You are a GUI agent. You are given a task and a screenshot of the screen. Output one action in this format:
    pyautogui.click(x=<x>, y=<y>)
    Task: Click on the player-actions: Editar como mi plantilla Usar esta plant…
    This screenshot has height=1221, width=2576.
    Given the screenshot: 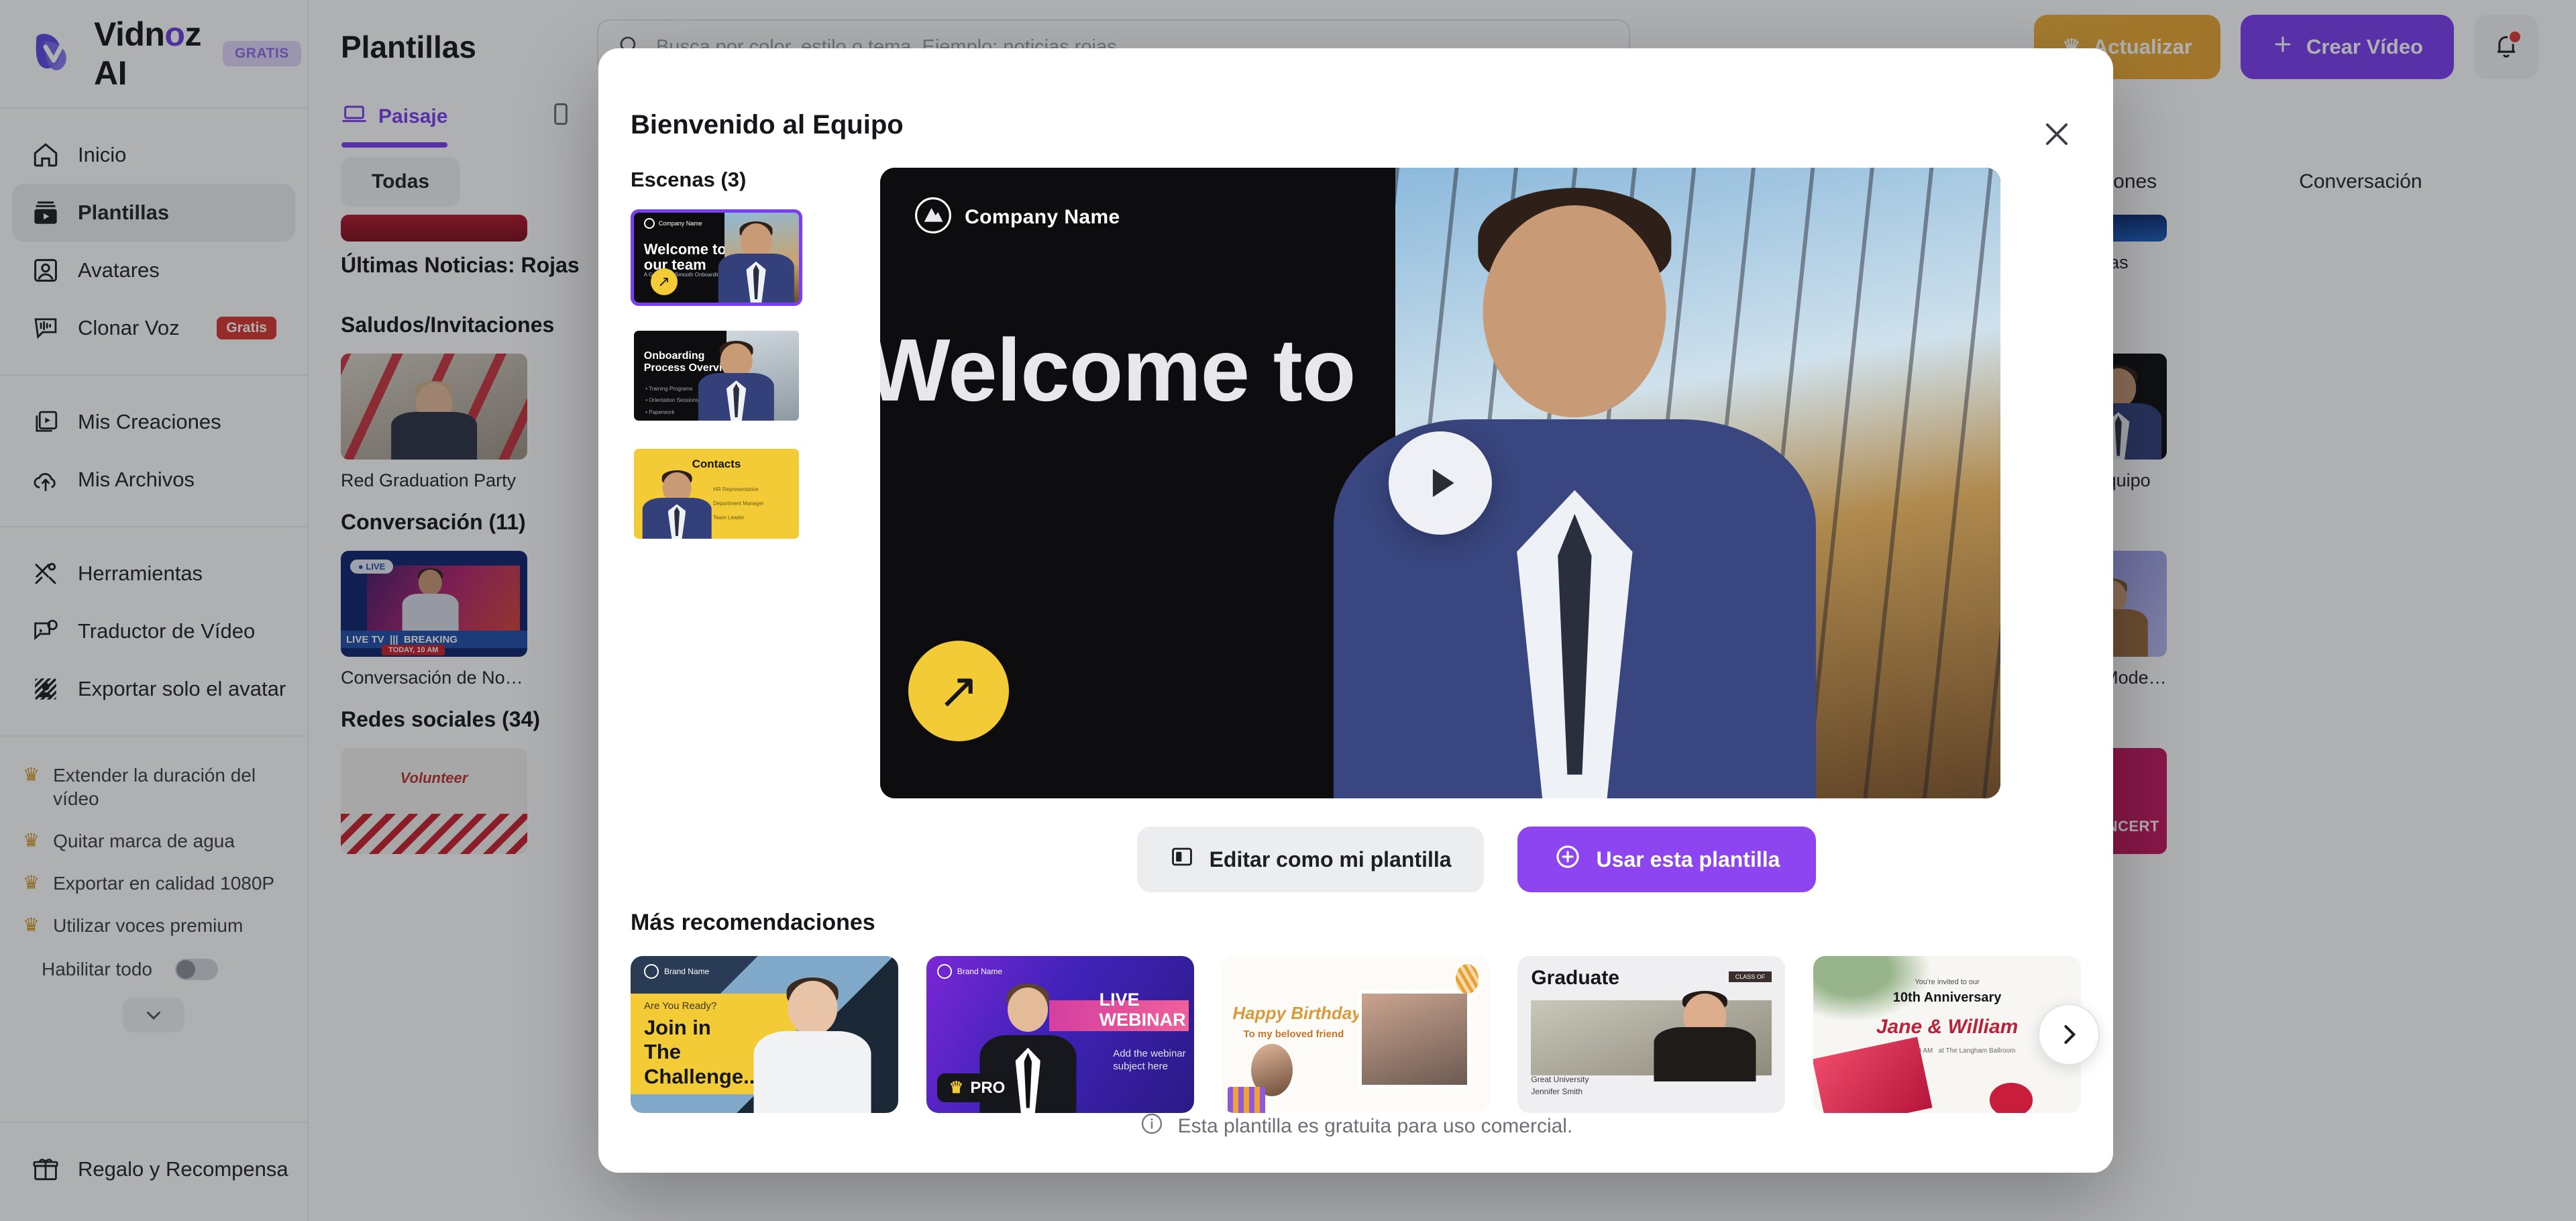 What is the action you would take?
    pyautogui.click(x=1476, y=859)
    